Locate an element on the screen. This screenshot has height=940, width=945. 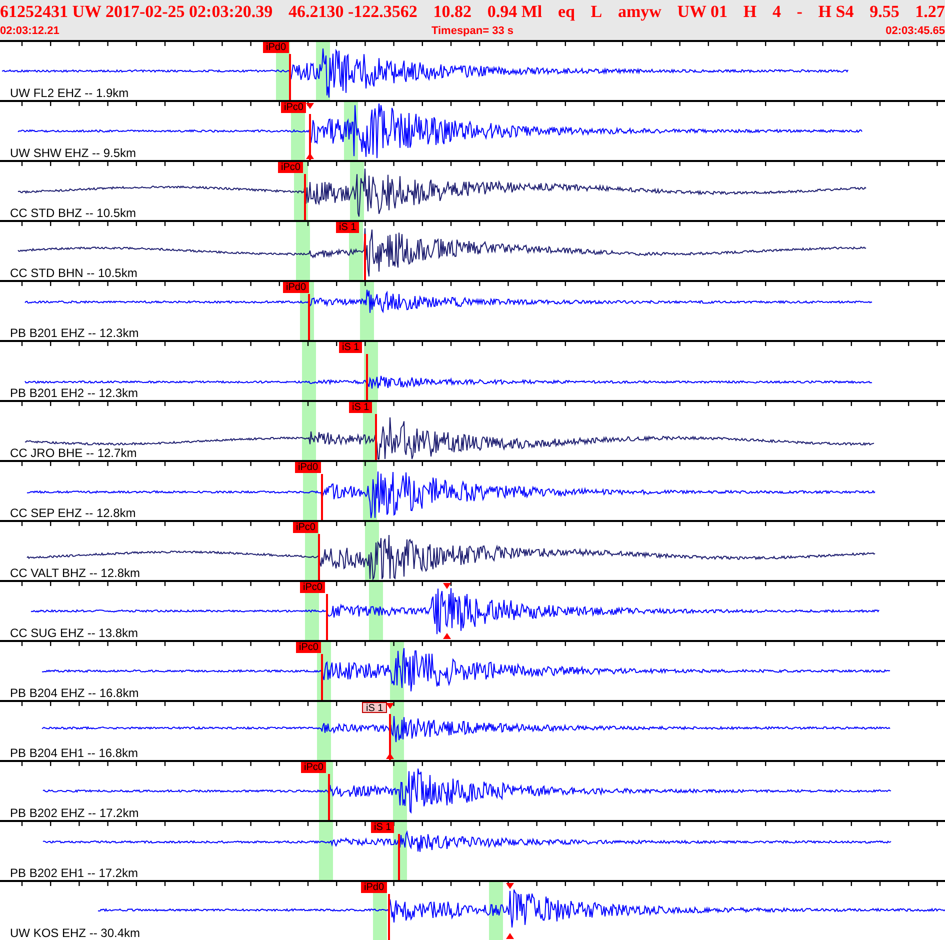
start-time: 02:03:12.21 is located at coordinates (30, 31).